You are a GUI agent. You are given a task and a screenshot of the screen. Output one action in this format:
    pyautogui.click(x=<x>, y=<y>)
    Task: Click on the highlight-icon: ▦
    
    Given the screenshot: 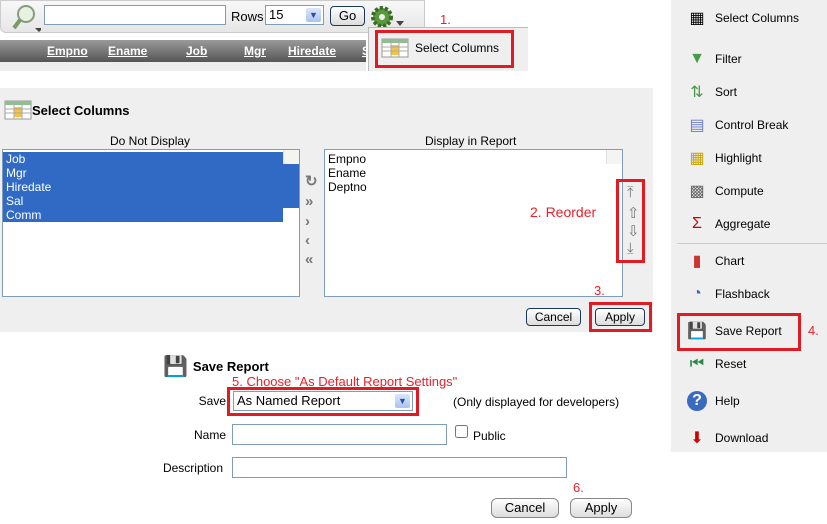 What is the action you would take?
    pyautogui.click(x=697, y=158)
    